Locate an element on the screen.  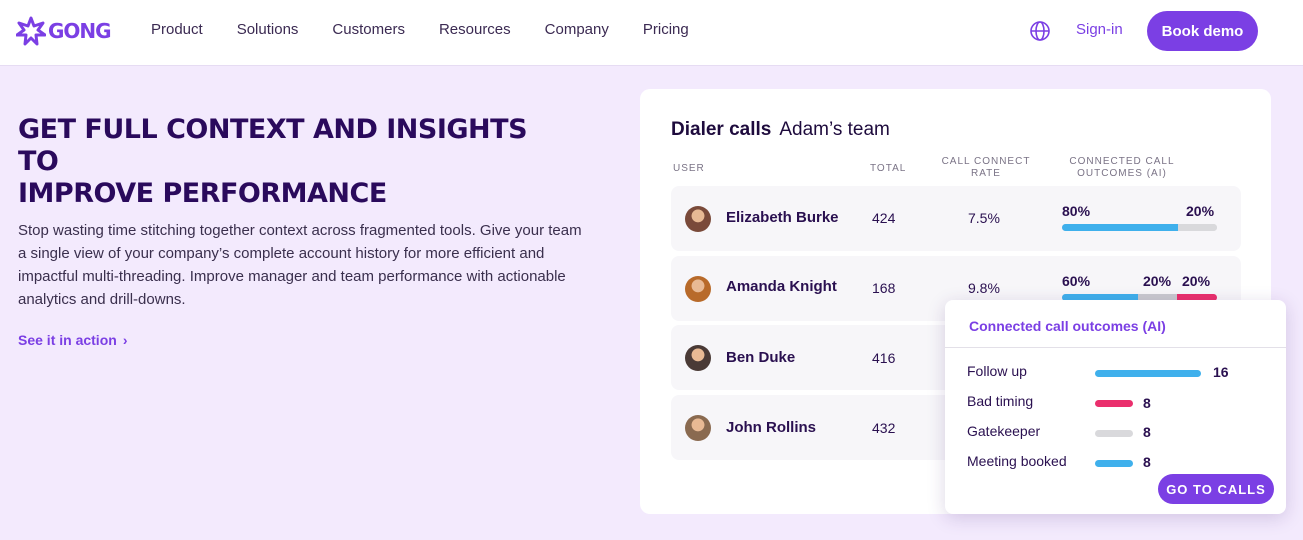
nav-item-solutions: Solutions is located at coordinates (268, 30).